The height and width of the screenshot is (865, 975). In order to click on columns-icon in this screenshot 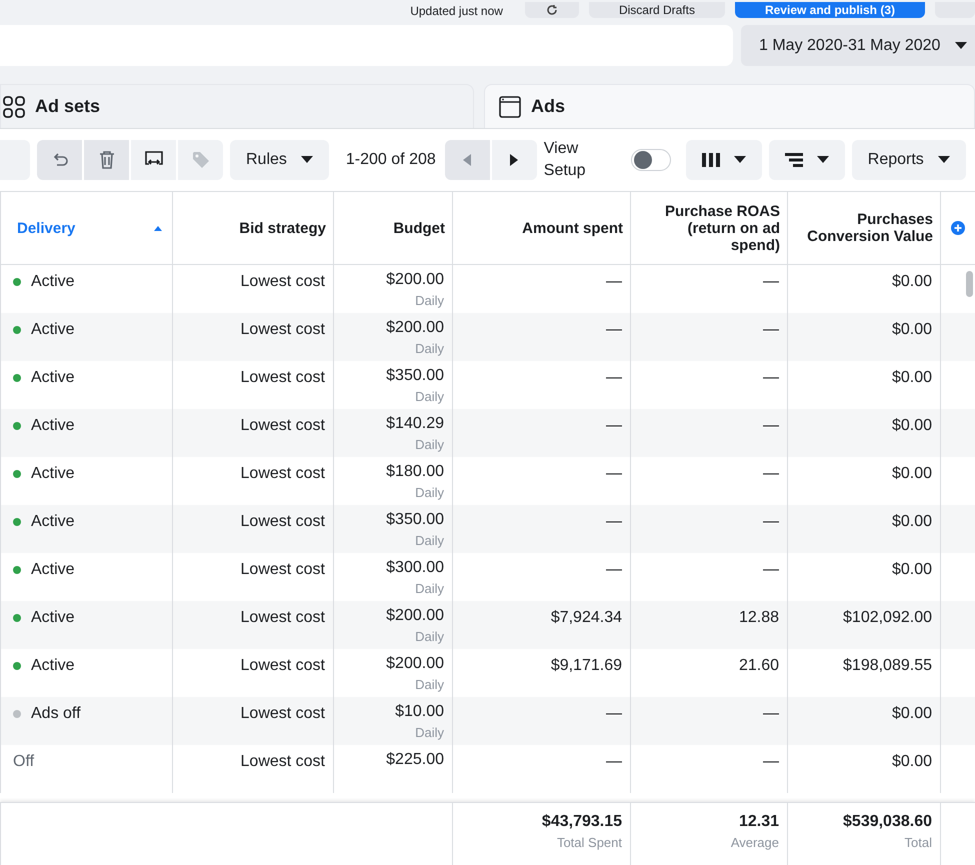, I will do `click(711, 160)`.